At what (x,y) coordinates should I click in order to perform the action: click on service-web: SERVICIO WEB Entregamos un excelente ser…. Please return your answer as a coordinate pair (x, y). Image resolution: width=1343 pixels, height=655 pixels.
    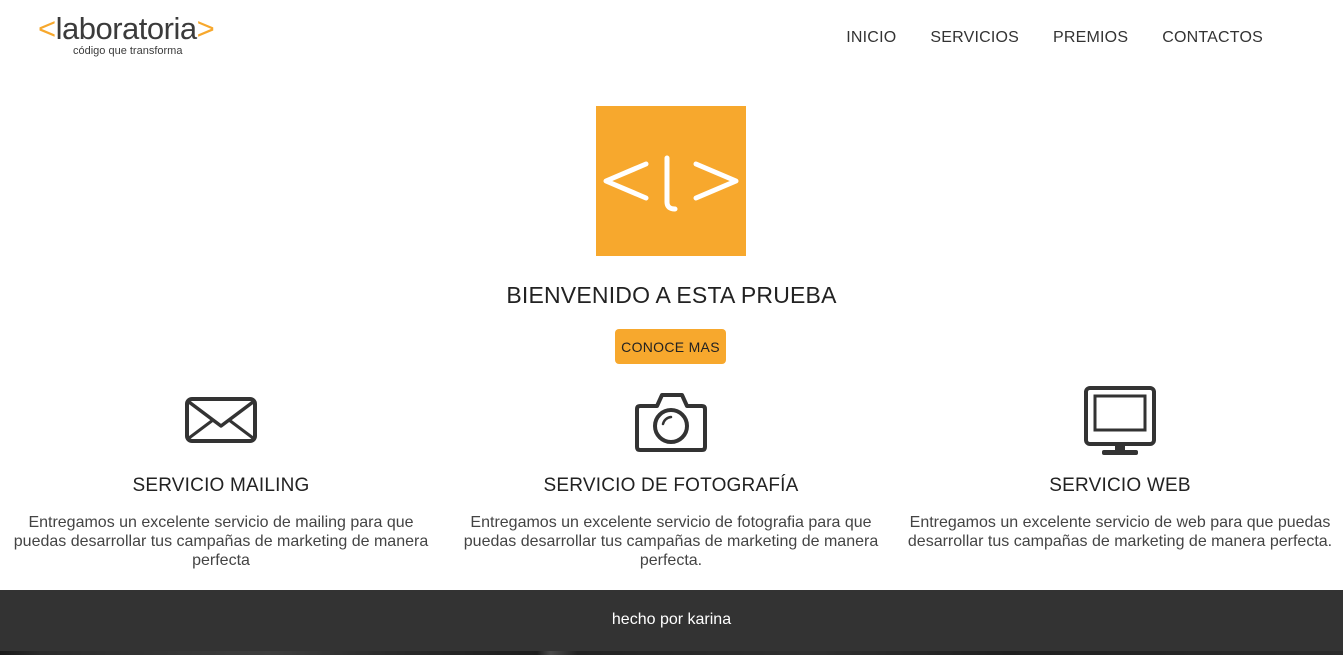
    Looking at the image, I should click on (1120, 467).